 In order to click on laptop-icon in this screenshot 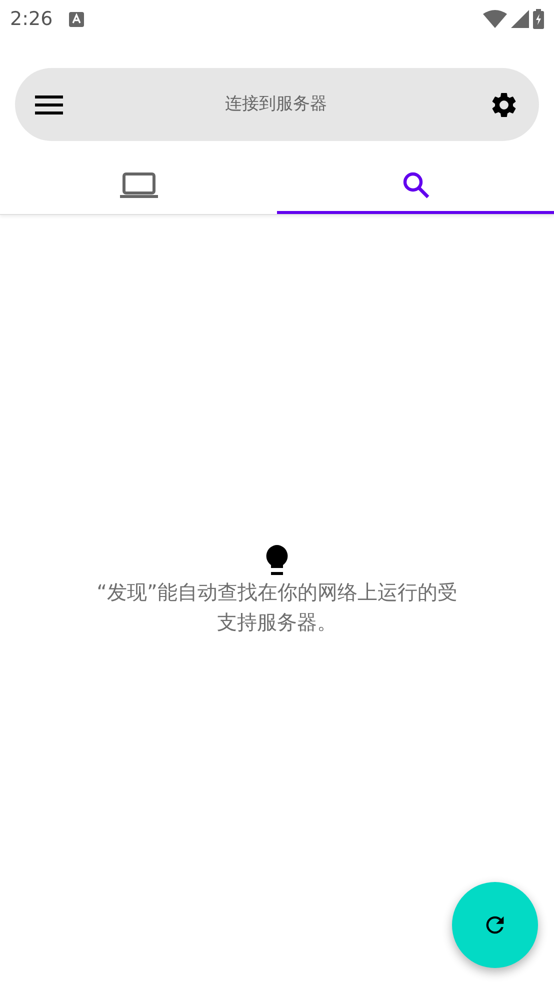, I will do `click(139, 185)`.